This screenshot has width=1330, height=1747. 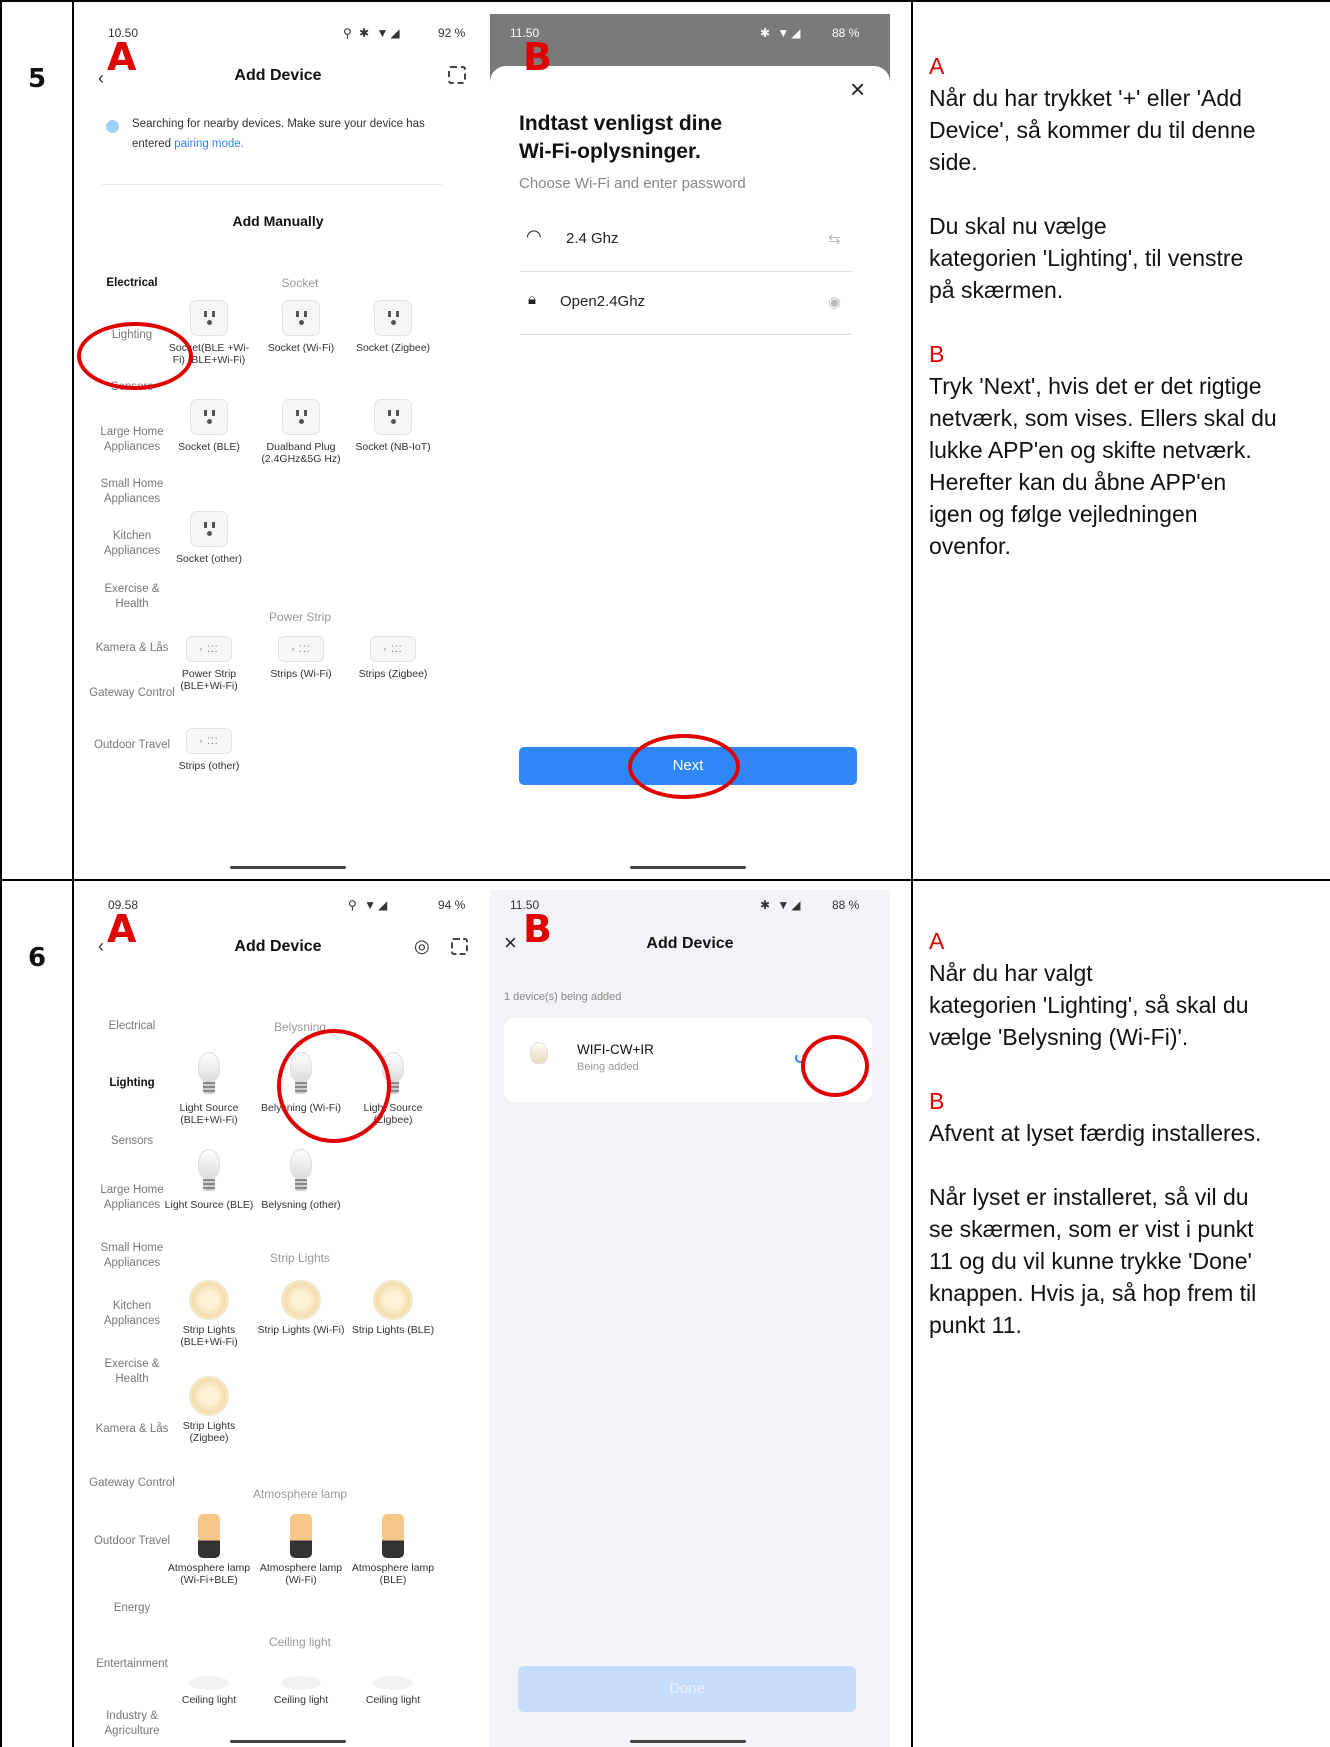 What do you see at coordinates (132, 1724) in the screenshot?
I see `category-industry: Industry & Agriculture` at bounding box center [132, 1724].